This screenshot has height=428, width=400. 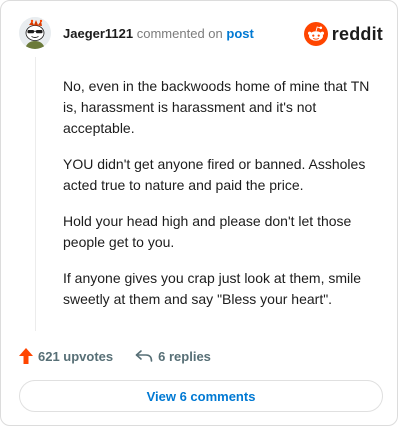 What do you see at coordinates (357, 33) in the screenshot?
I see `reddit-wordmark: reddit` at bounding box center [357, 33].